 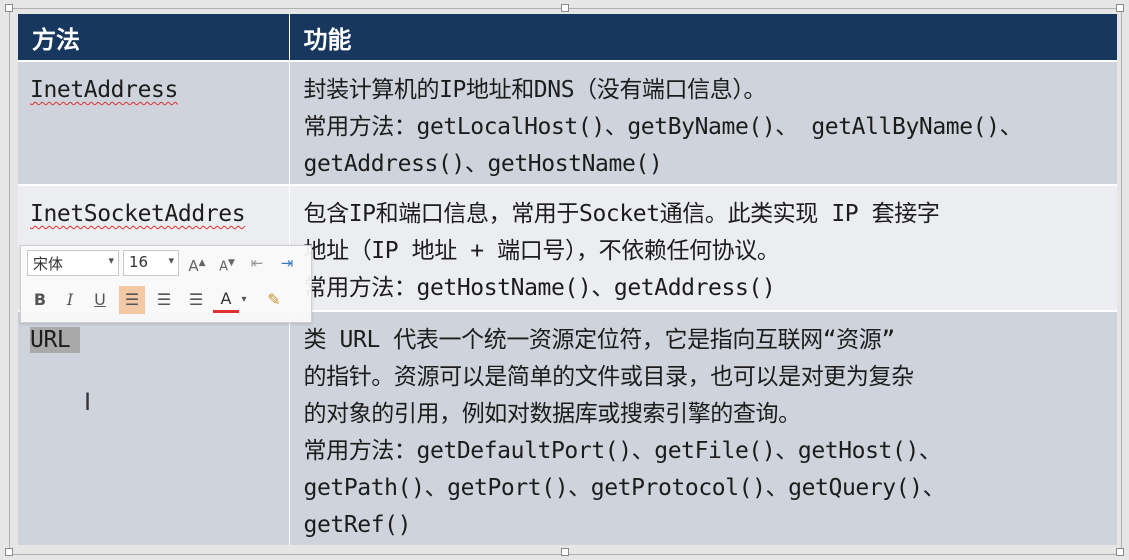 I want to click on mini-format-toolbar: 宋体 ▾ 16 ▾ A▲ A▼ ⇤ ⇥ B I U ☰ ☰ ☰ A ▾ ✎, so click(x=166, y=284).